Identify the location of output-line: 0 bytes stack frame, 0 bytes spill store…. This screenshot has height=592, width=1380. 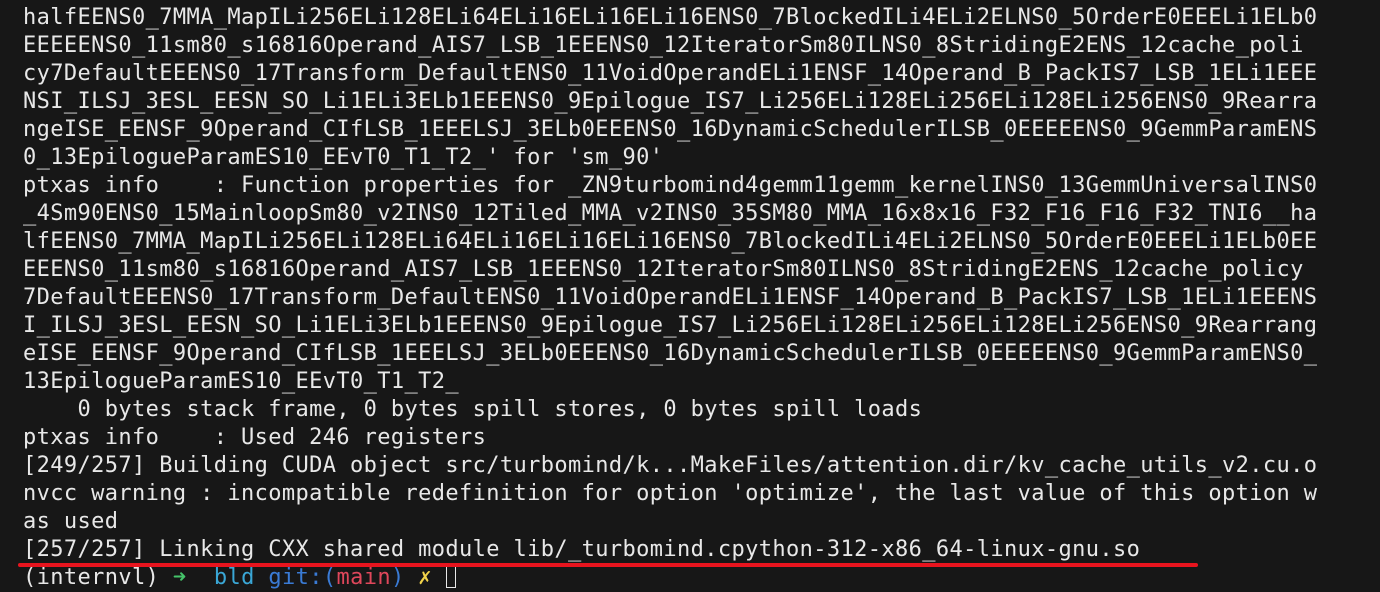
(473, 409).